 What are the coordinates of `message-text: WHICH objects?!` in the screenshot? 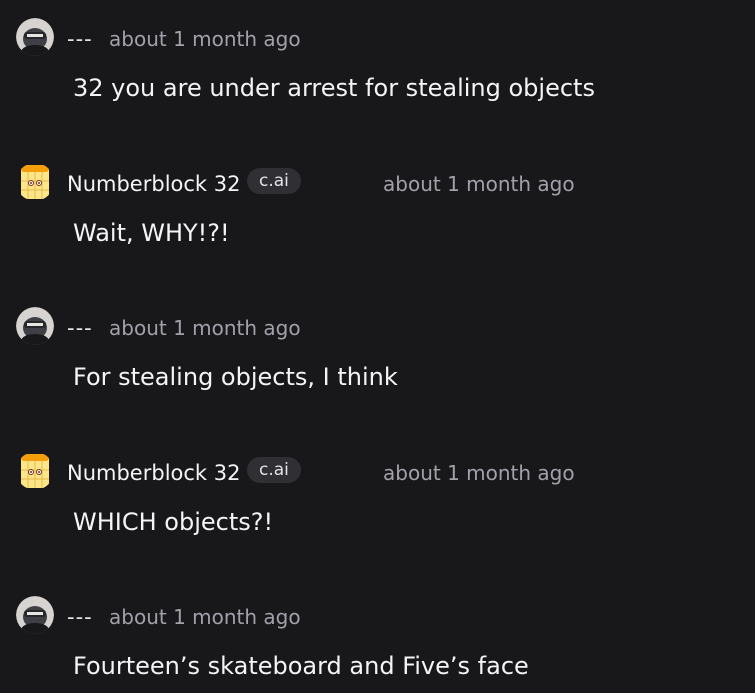 It's located at (173, 522).